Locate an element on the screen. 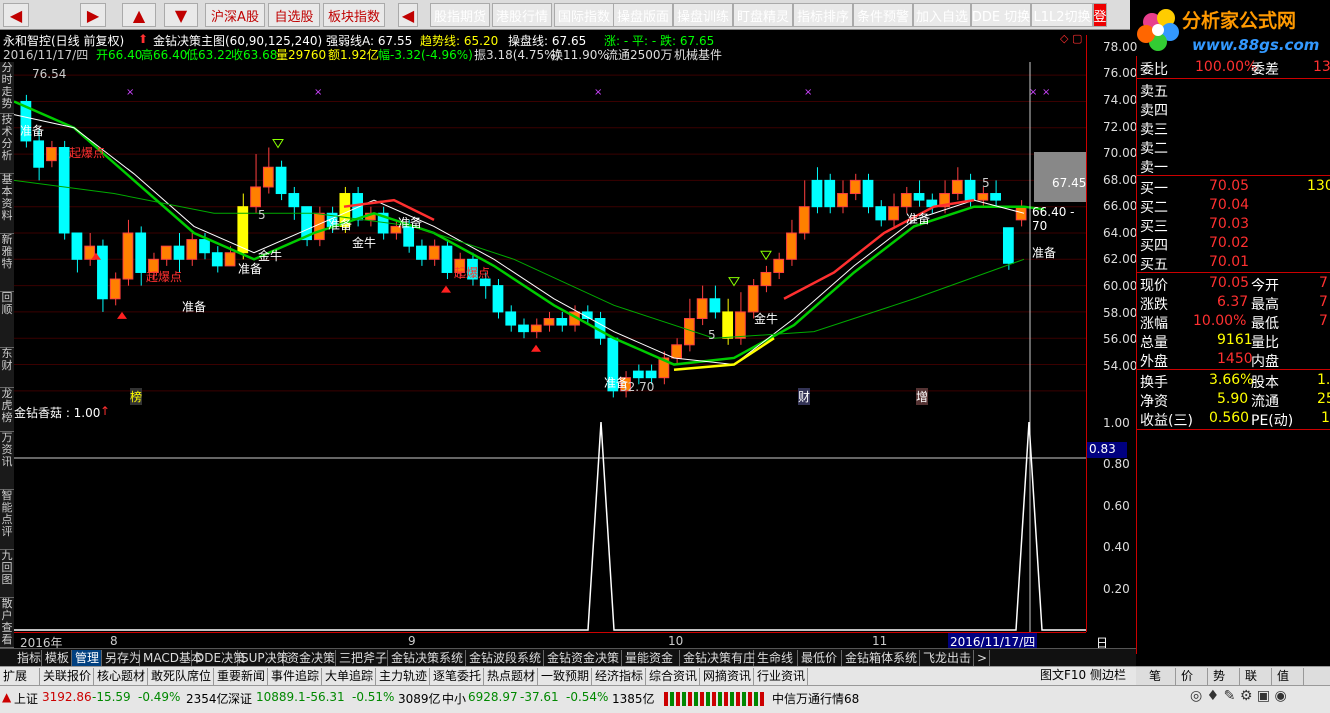 The height and width of the screenshot is (713, 1330). tab-nine-charts: 九回图 is located at coordinates (7, 574).